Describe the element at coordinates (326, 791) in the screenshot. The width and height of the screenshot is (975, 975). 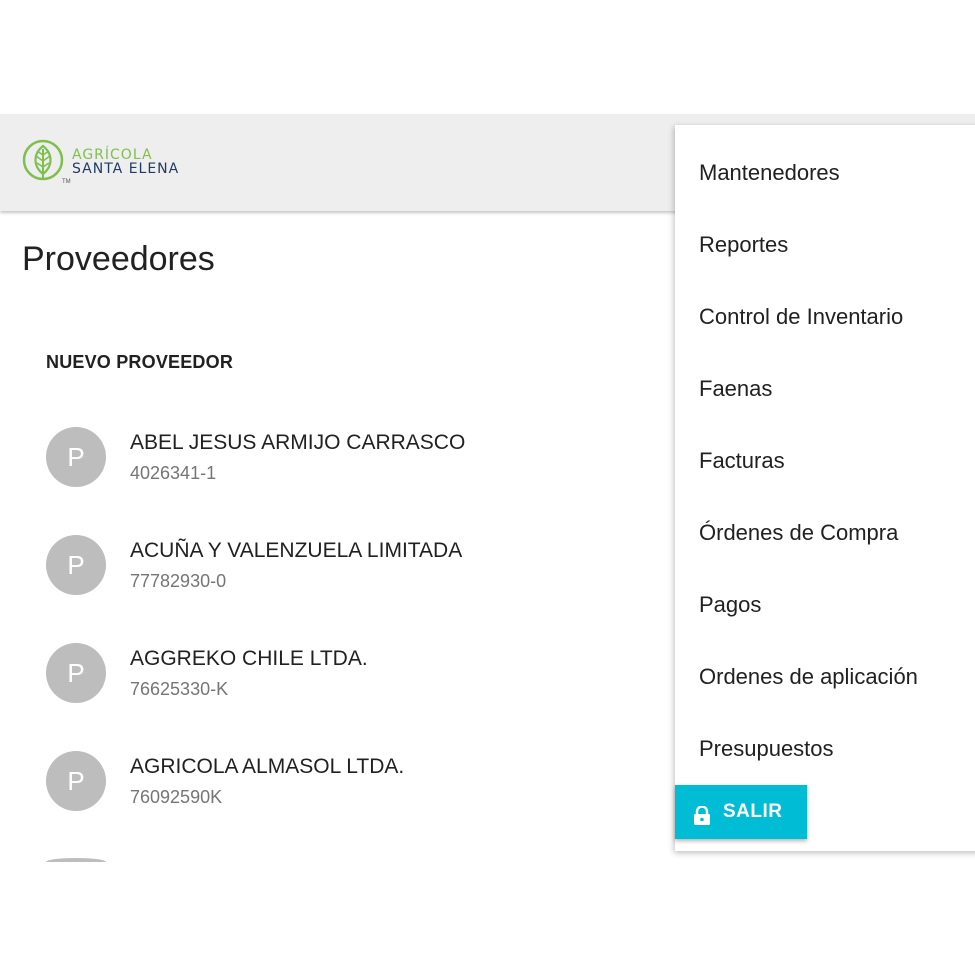
I see `list-item: P AGRICOLA ALMASOL LTDA. 76092590K` at that location.